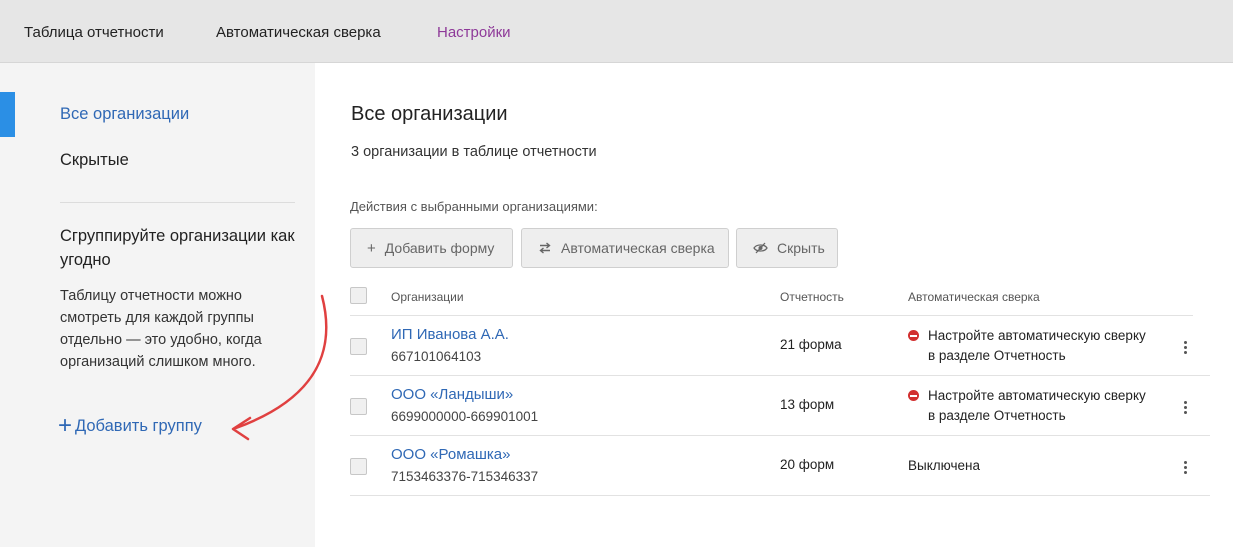 Image resolution: width=1233 pixels, height=547 pixels. Describe the element at coordinates (94, 32) in the screenshot. I see `tab-reporting-table: Таблица отчетности` at that location.